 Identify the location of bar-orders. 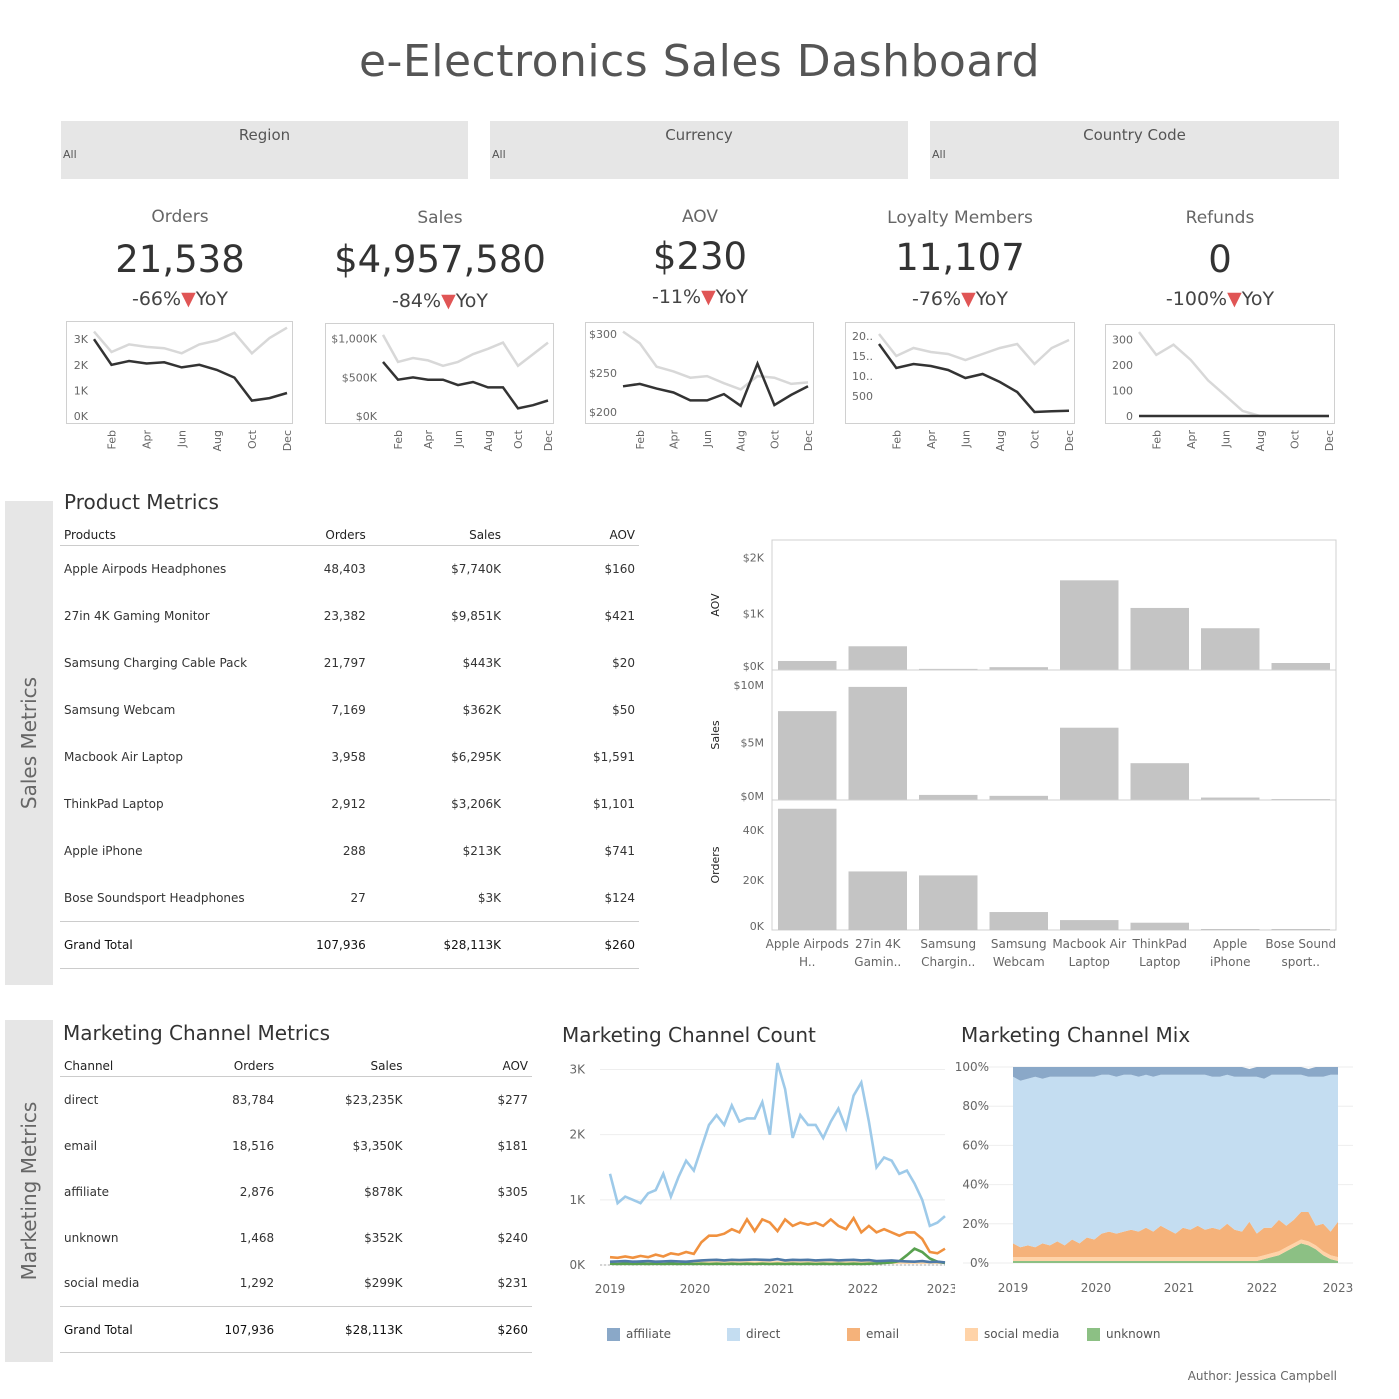
(1159, 926).